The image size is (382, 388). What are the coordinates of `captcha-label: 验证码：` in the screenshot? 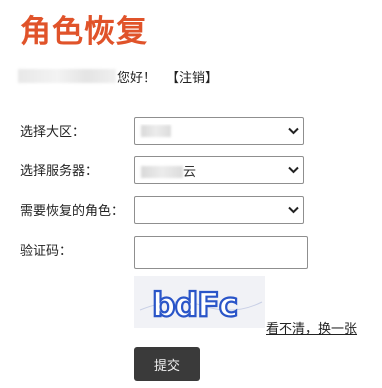 It's located at (46, 251).